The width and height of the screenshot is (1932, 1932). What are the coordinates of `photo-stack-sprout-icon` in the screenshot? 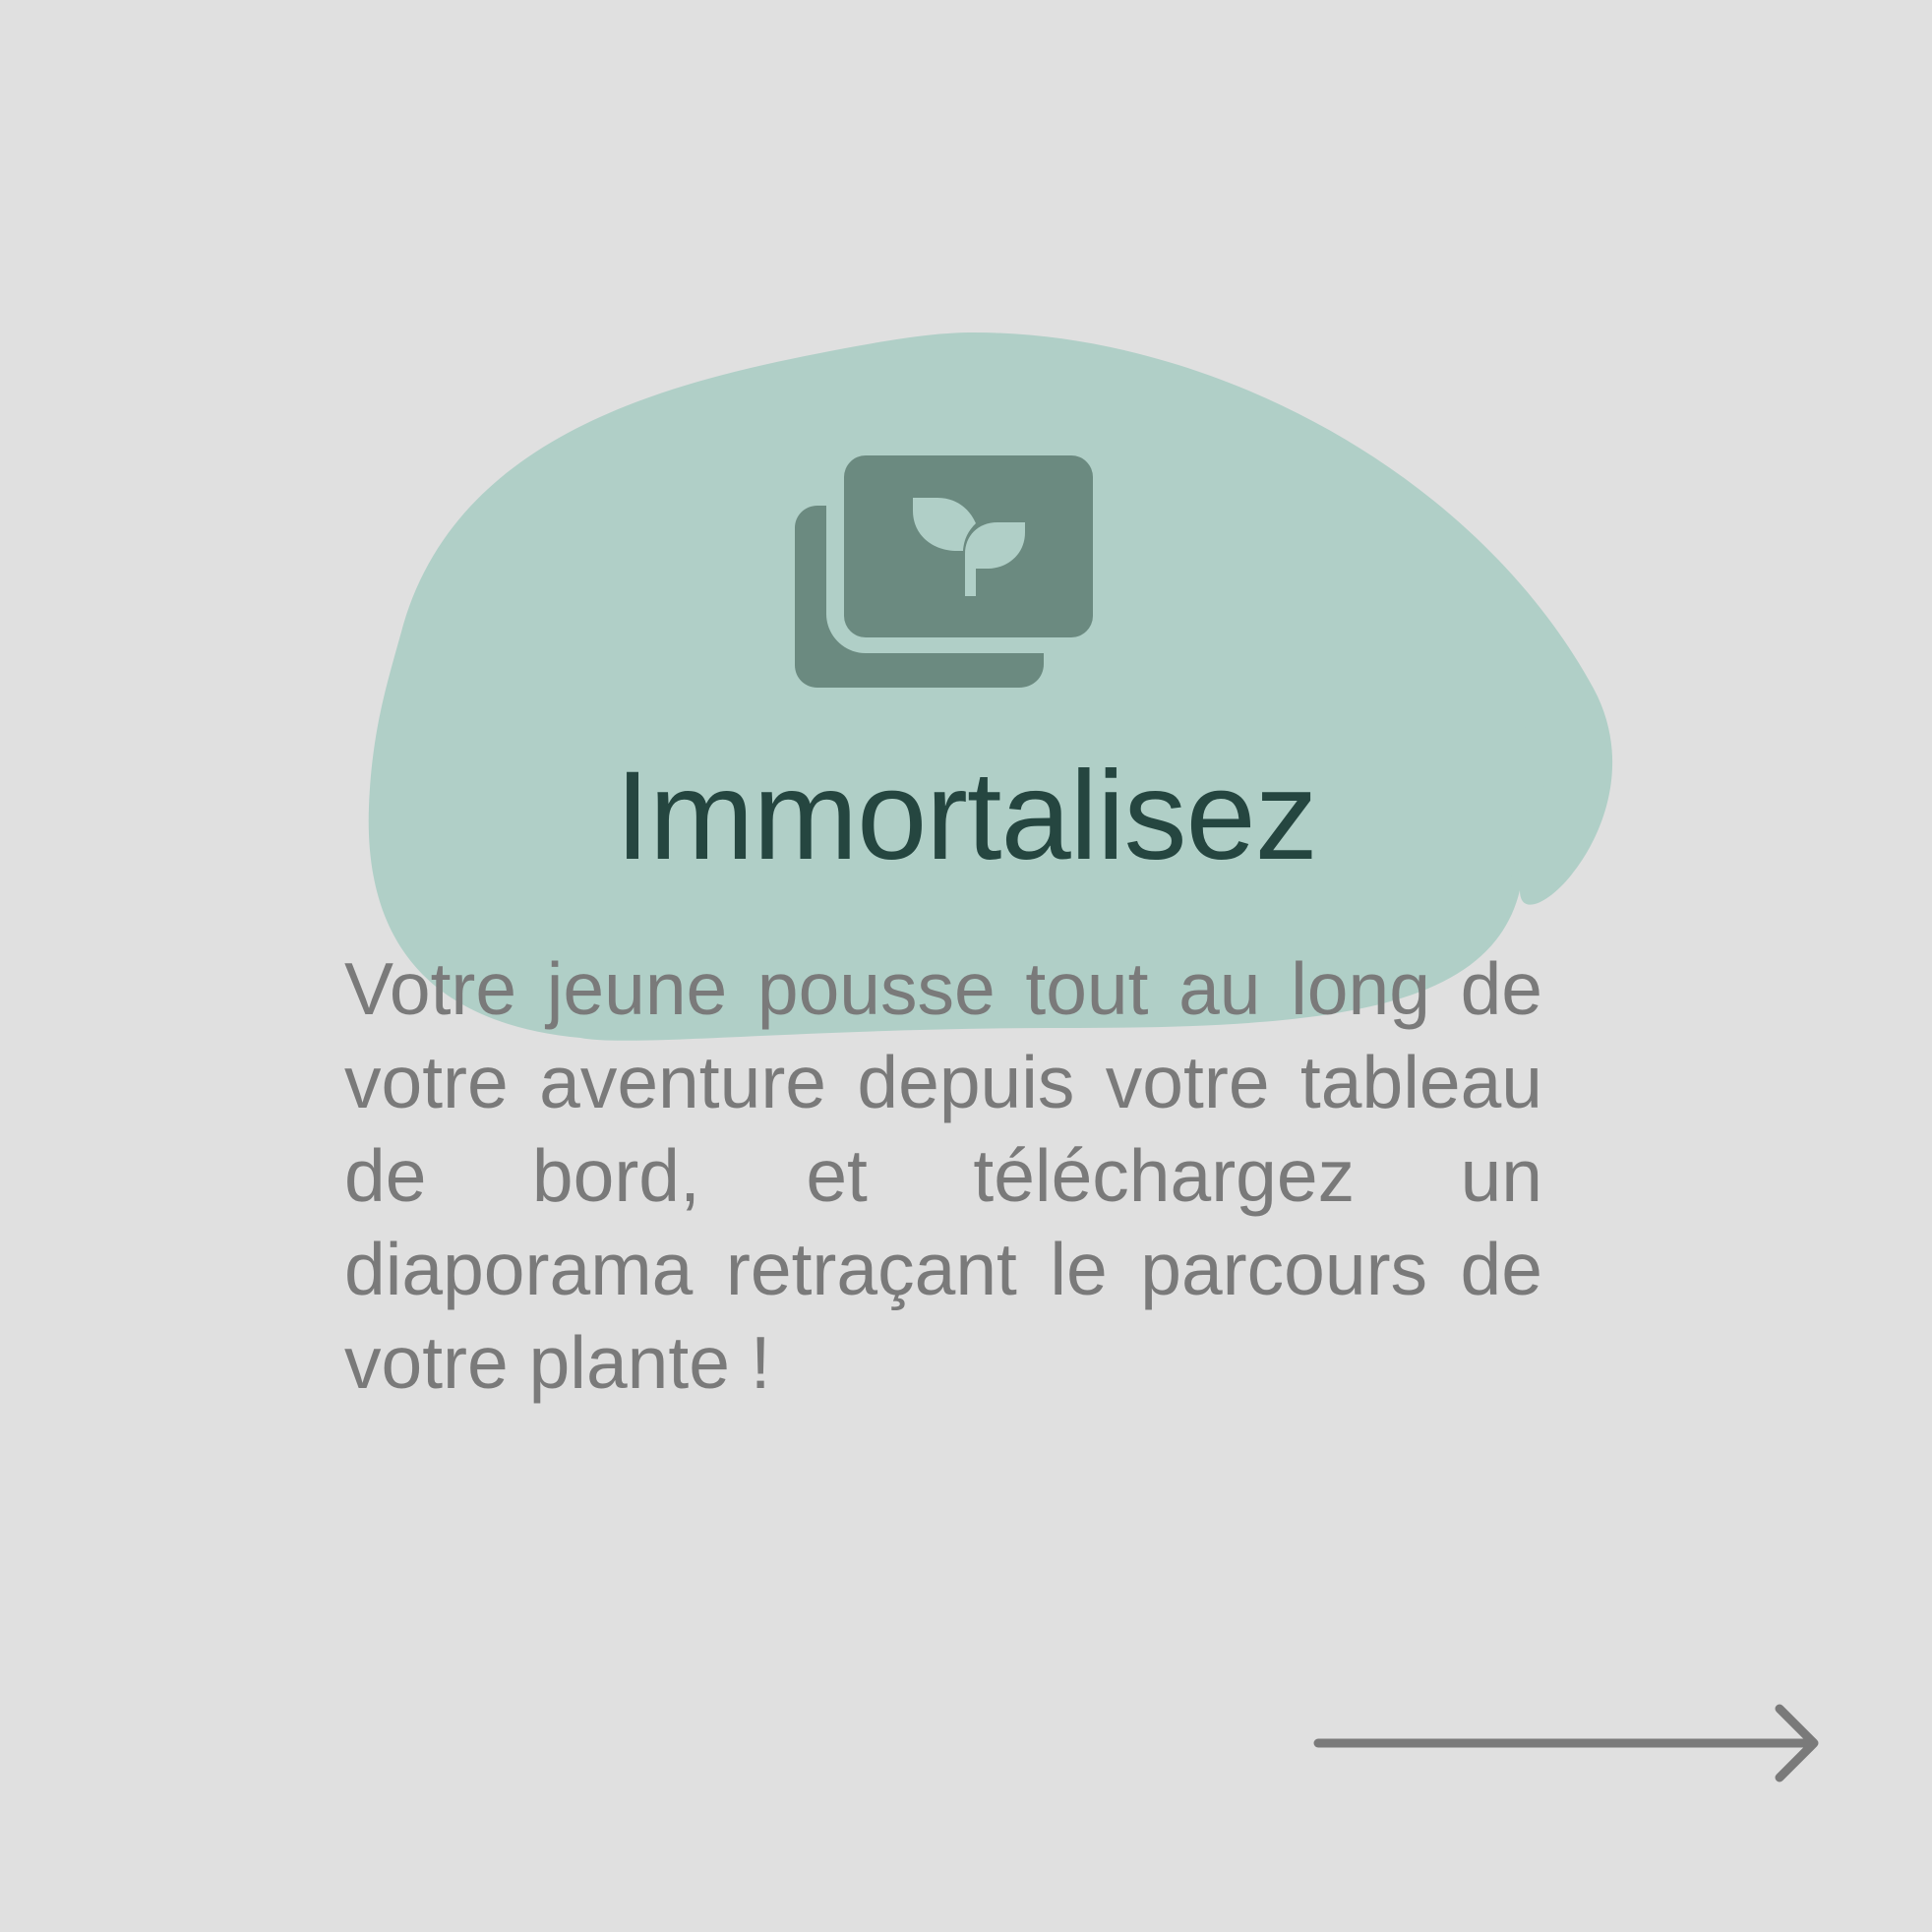 It's located at (944, 572).